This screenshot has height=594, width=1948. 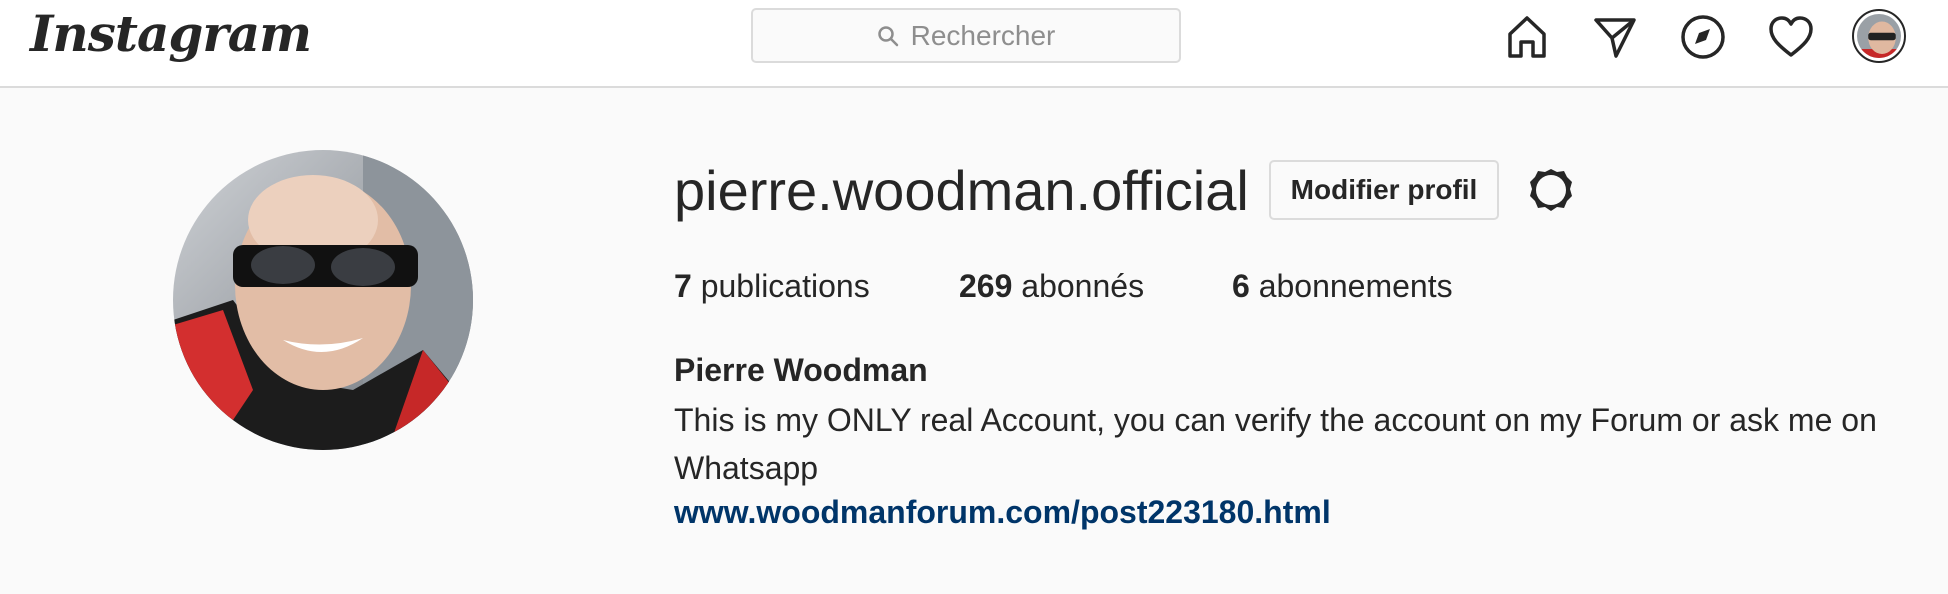 What do you see at coordinates (1083, 286) in the screenshot?
I see `followers-count-label: abonnés` at bounding box center [1083, 286].